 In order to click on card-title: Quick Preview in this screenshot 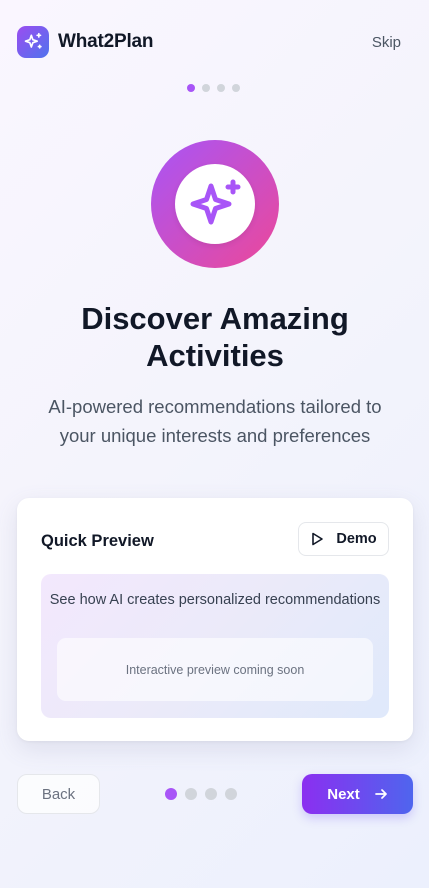, I will do `click(97, 541)`.